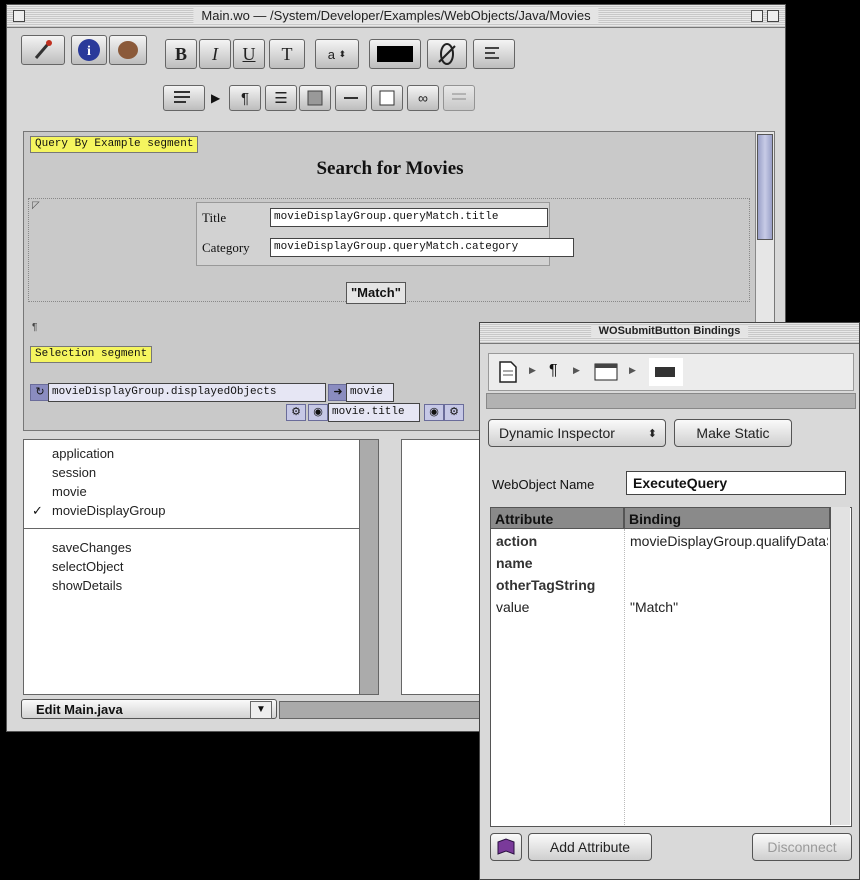 Image resolution: width=860 pixels, height=880 pixels. What do you see at coordinates (514, 563) in the screenshot?
I see `binding-row-attribute: name` at bounding box center [514, 563].